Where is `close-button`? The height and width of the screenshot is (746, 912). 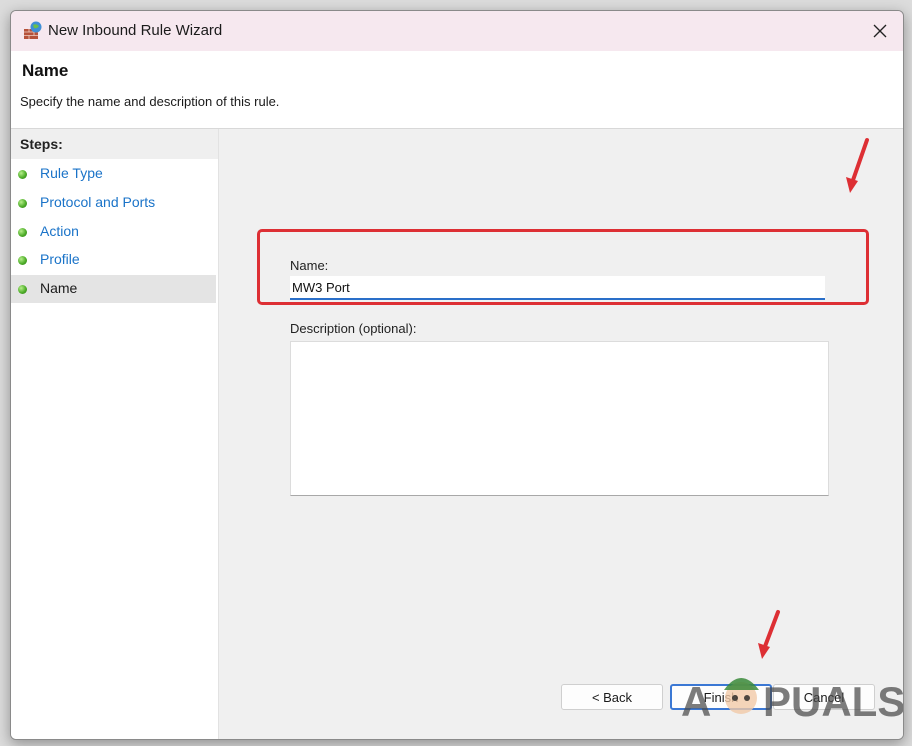 close-button is located at coordinates (880, 31).